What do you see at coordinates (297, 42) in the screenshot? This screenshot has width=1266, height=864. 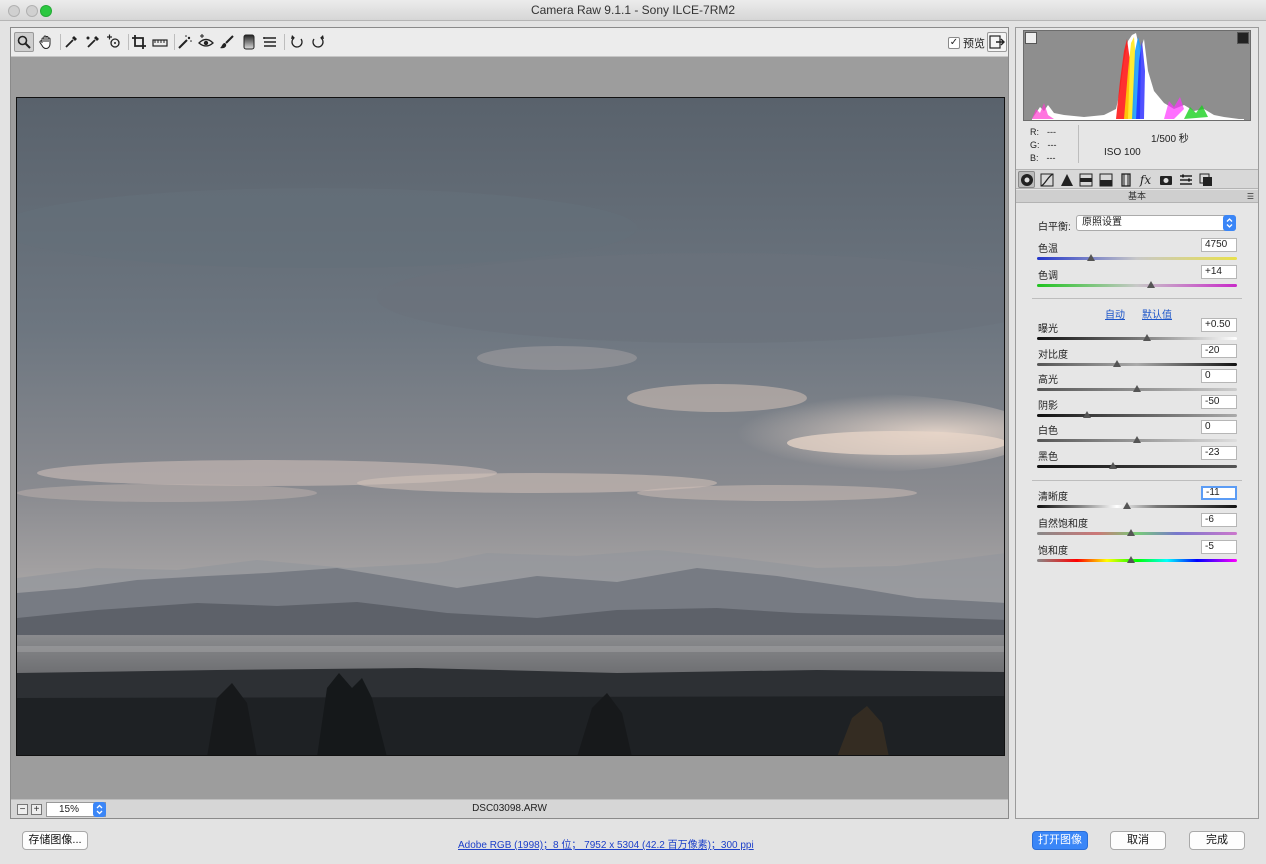 I see `rotate-left-button` at bounding box center [297, 42].